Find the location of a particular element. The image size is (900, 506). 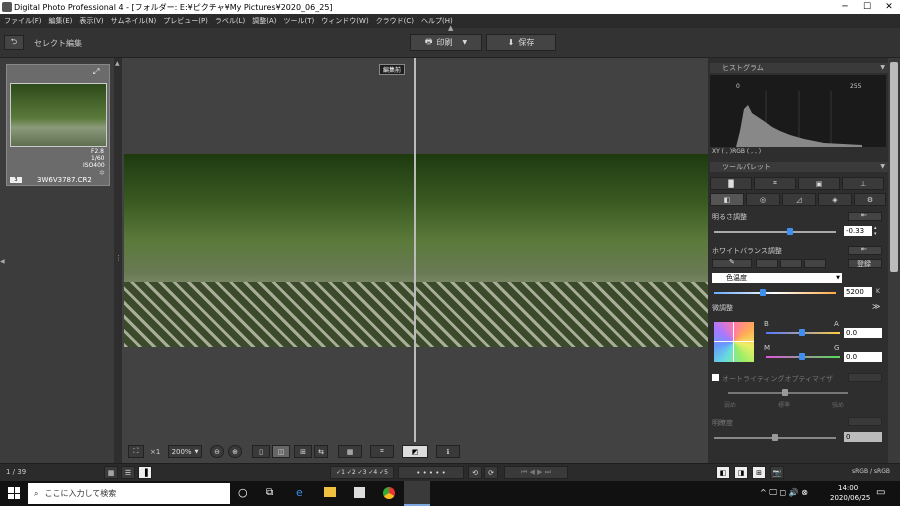

menu-label: ラベル(L) is located at coordinates (230, 21).